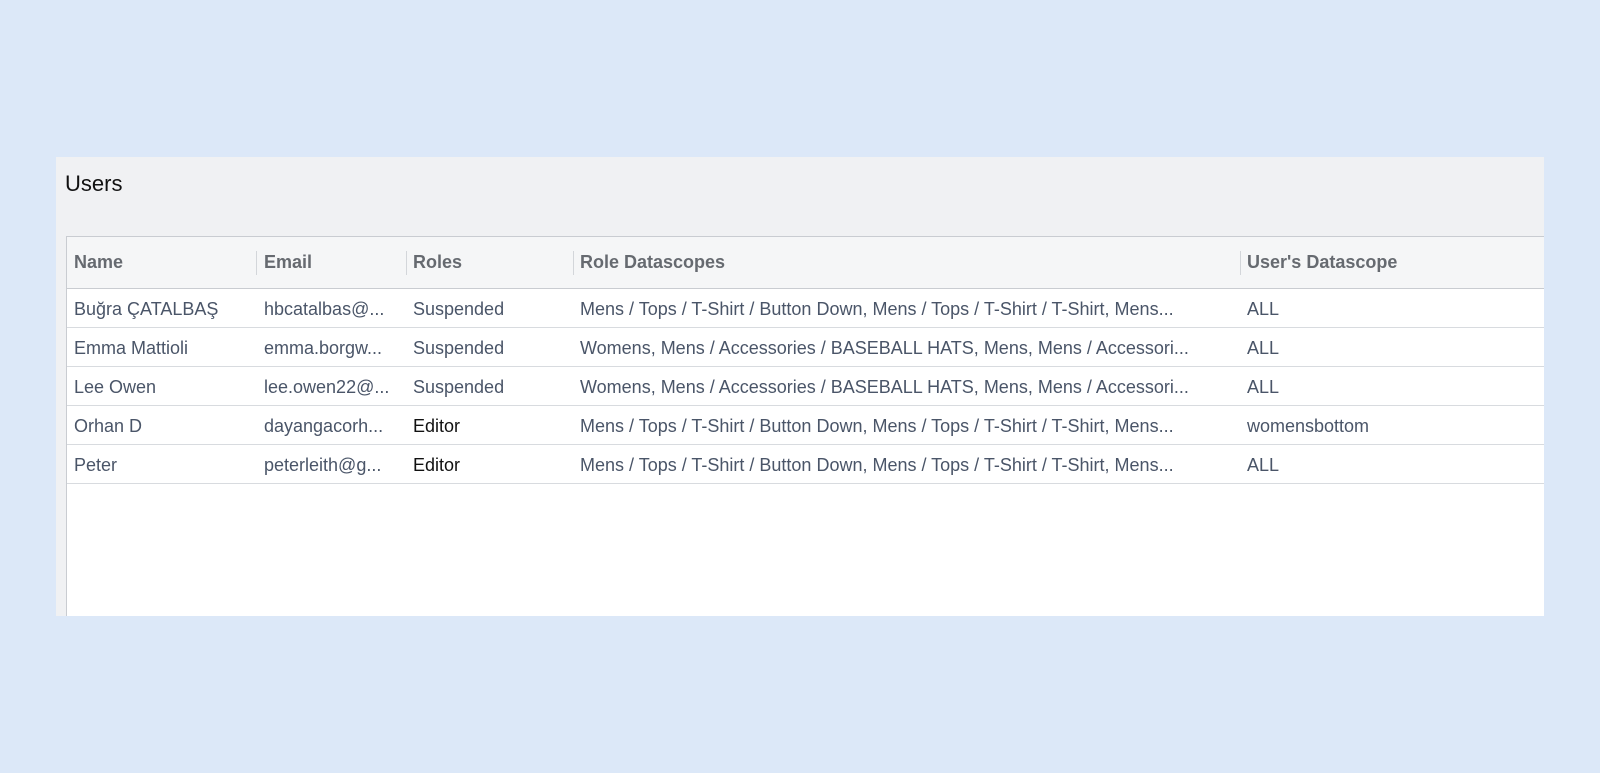 The width and height of the screenshot is (1600, 773). What do you see at coordinates (1322, 262) in the screenshot?
I see `column-header-users-datascope: User's Datascope` at bounding box center [1322, 262].